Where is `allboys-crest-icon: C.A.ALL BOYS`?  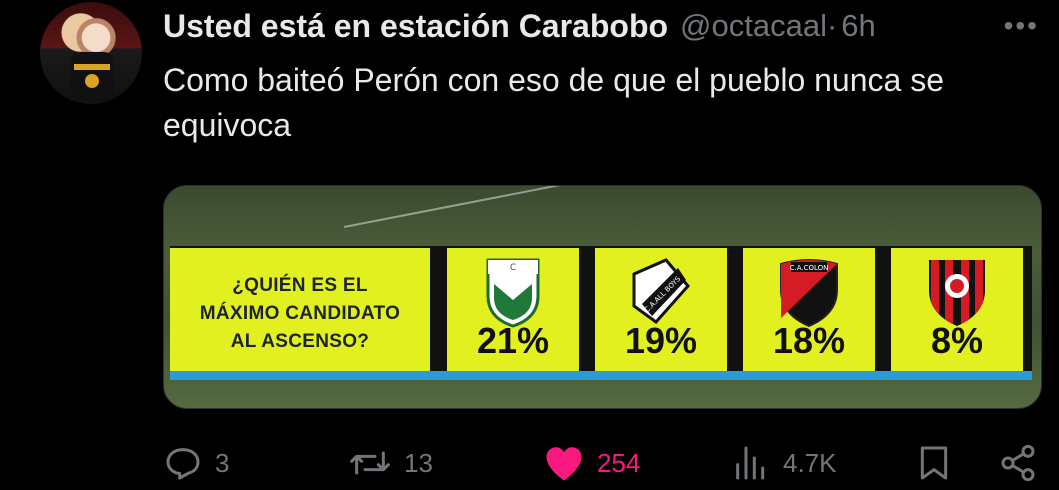
allboys-crest-icon: C.A.ALL BOYS is located at coordinates (661, 291).